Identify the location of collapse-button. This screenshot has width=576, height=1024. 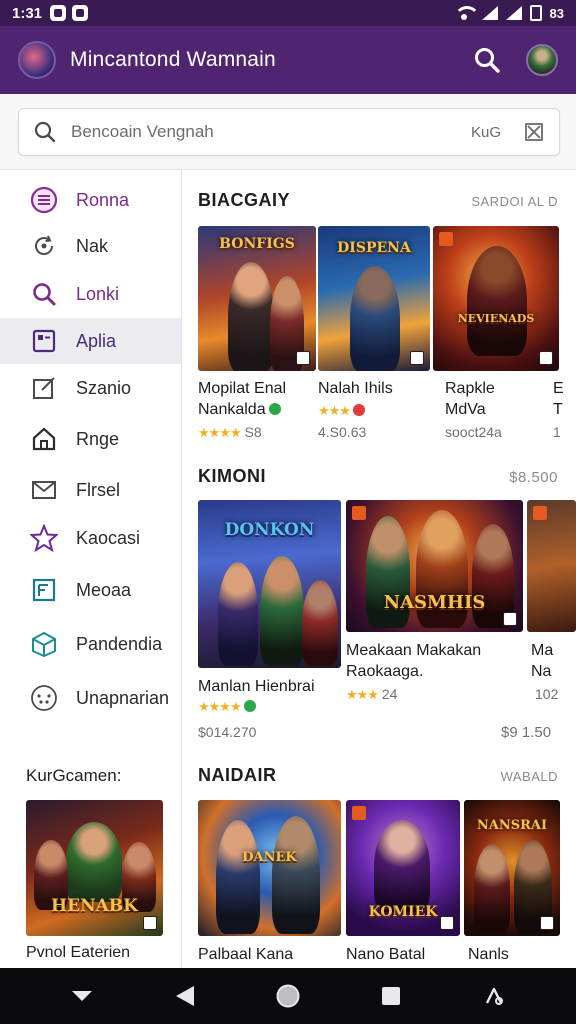
(82, 996).